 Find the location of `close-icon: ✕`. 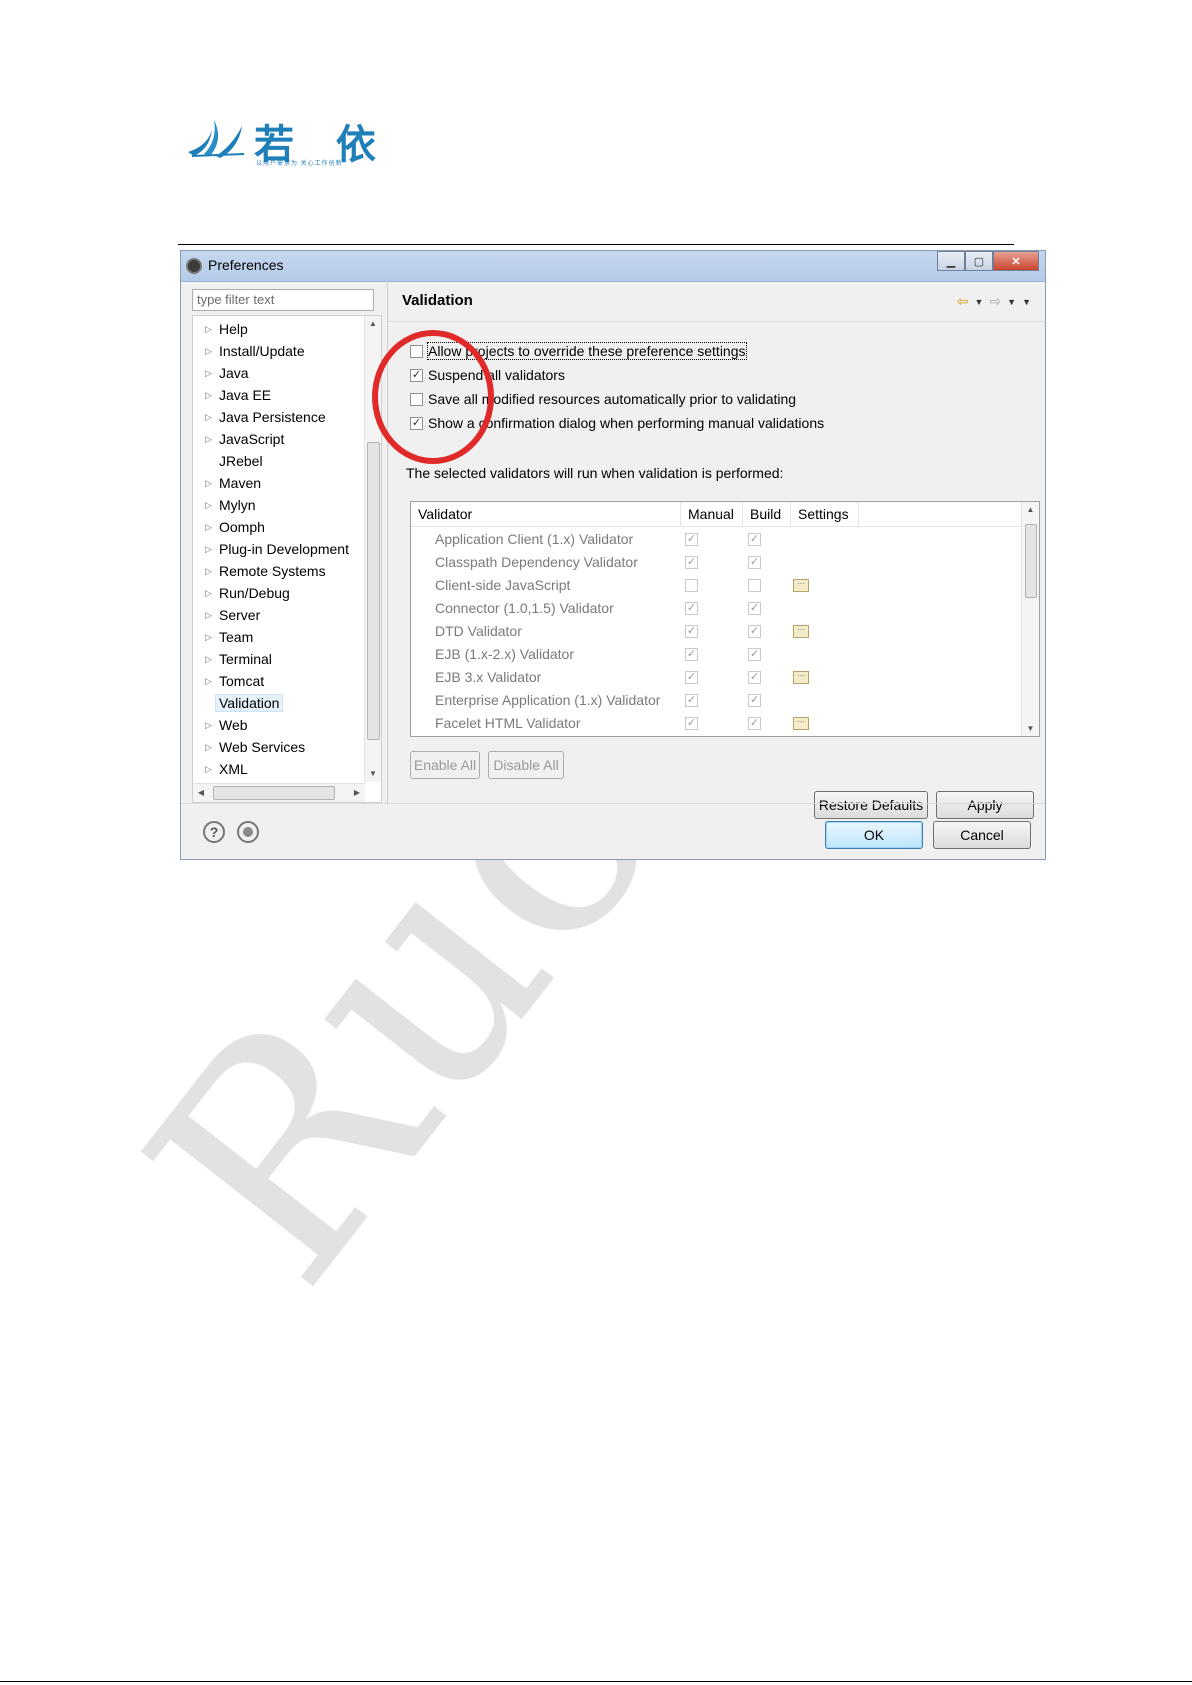

close-icon: ✕ is located at coordinates (1016, 261).